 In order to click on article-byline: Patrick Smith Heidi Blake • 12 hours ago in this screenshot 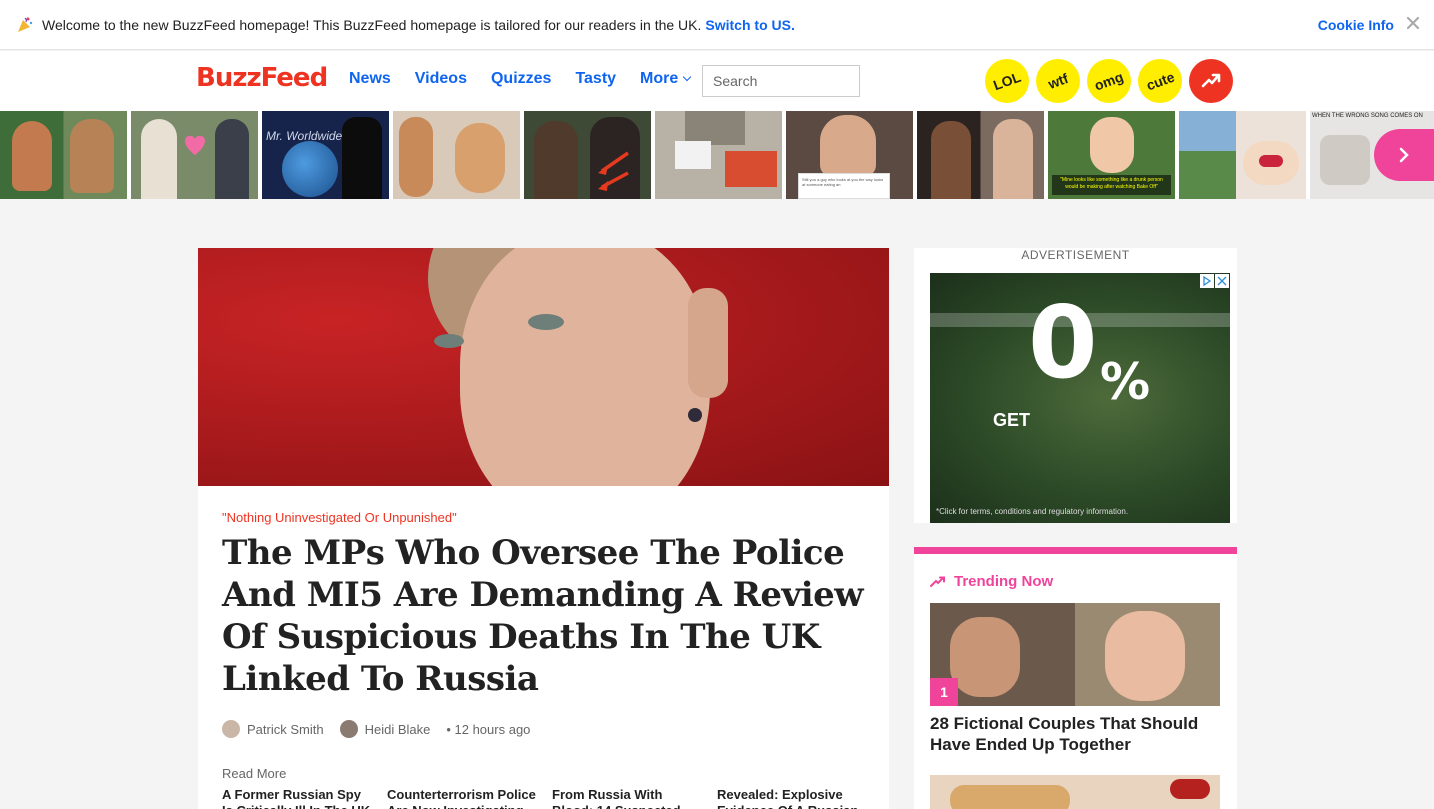, I will do `click(376, 729)`.